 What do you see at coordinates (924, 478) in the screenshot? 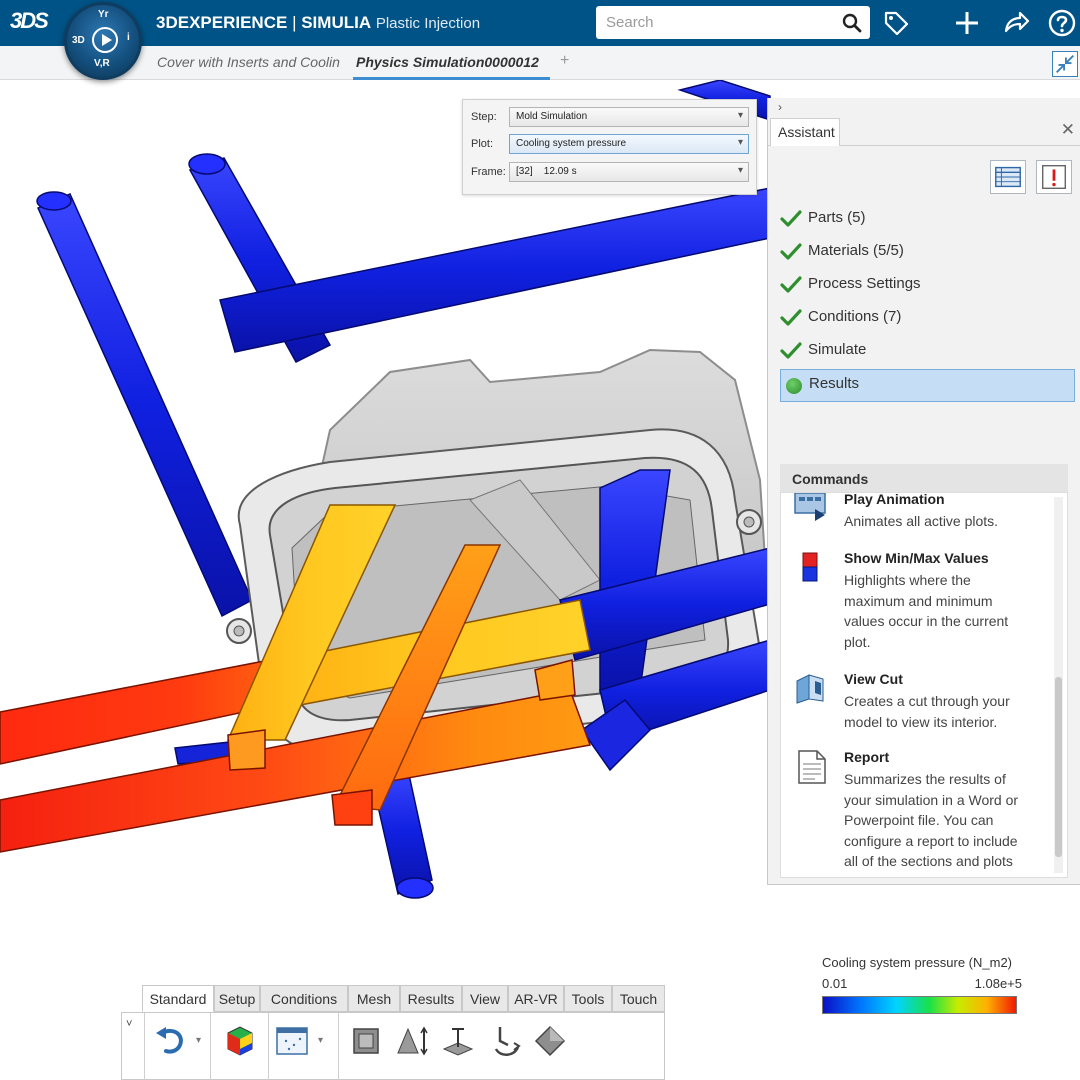
I see `commands-header: Commands` at bounding box center [924, 478].